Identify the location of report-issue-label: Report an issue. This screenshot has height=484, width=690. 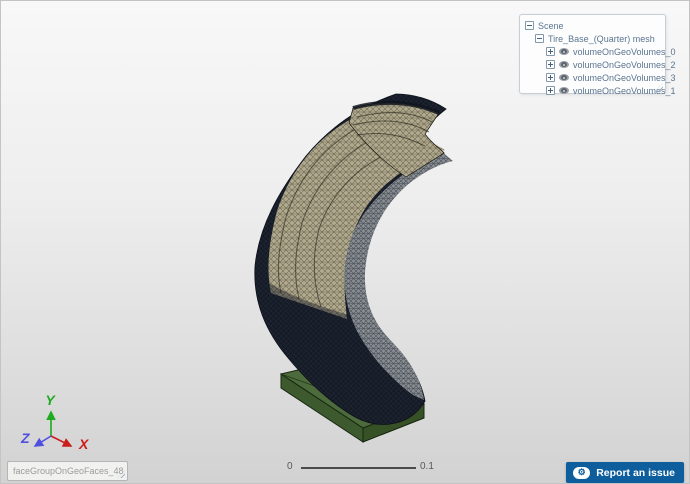
(635, 472).